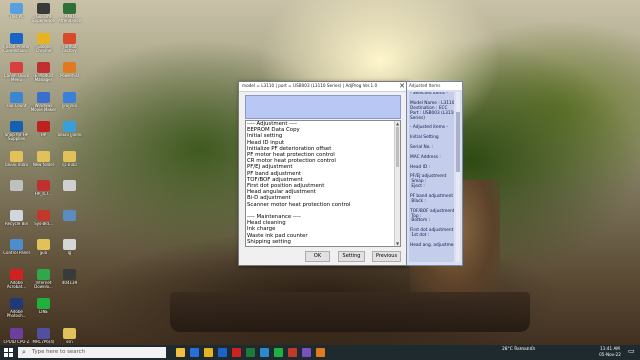  What do you see at coordinates (43, 341) in the screenshot?
I see `desktop-icon-label: MRC7P6(4)` at bounding box center [43, 341].